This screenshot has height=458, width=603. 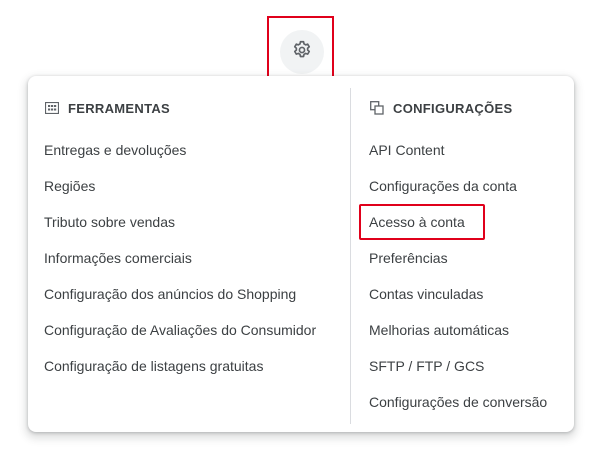 What do you see at coordinates (194, 366) in the screenshot?
I see `menu-item-listagens-gratuitas: Configuração de listagens gratuitas` at bounding box center [194, 366].